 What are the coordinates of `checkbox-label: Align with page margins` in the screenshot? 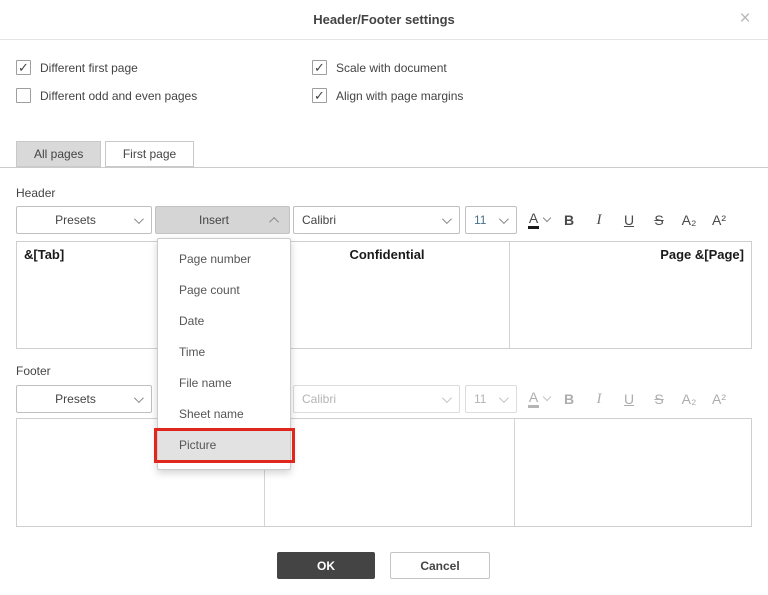 It's located at (400, 95).